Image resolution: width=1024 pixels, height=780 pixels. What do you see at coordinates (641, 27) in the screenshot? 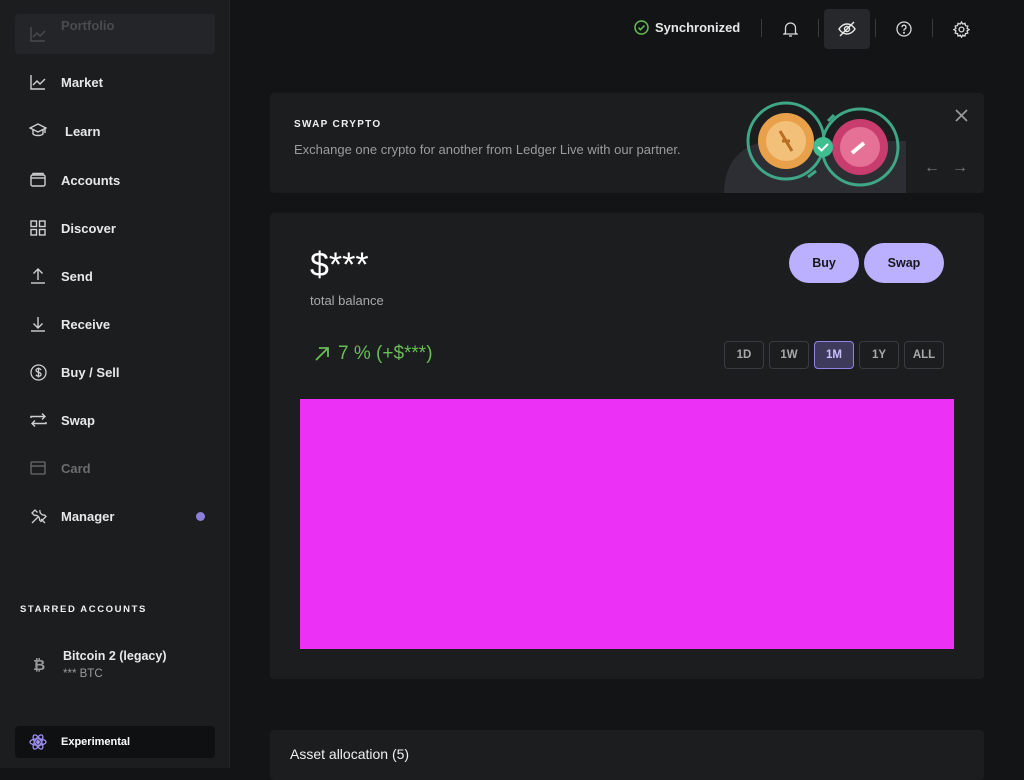
I see `check-circle-icon` at bounding box center [641, 27].